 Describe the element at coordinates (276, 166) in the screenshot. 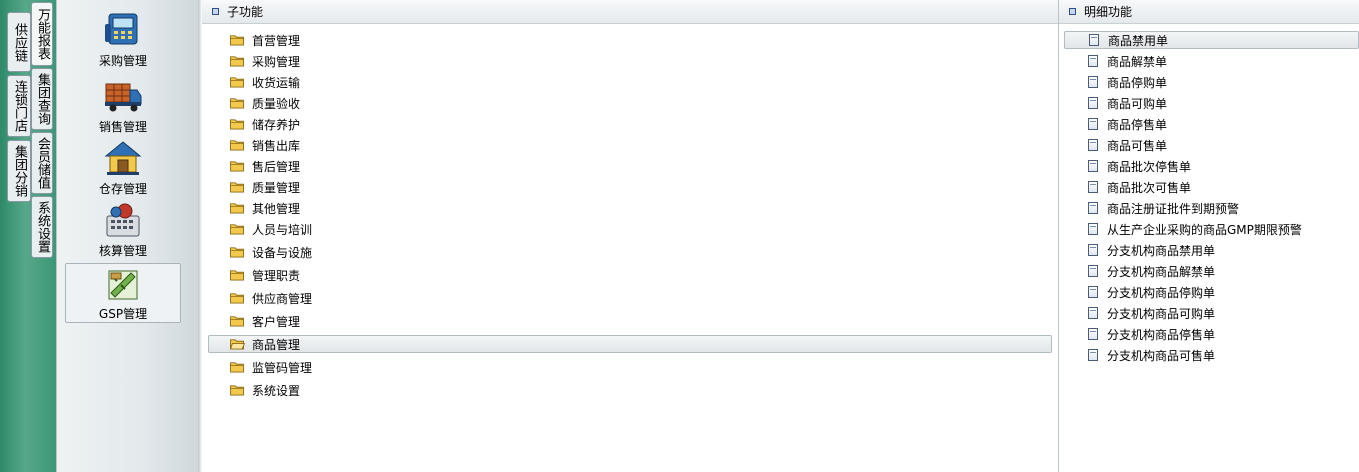

I see `sub-function-label: 售后管理` at that location.